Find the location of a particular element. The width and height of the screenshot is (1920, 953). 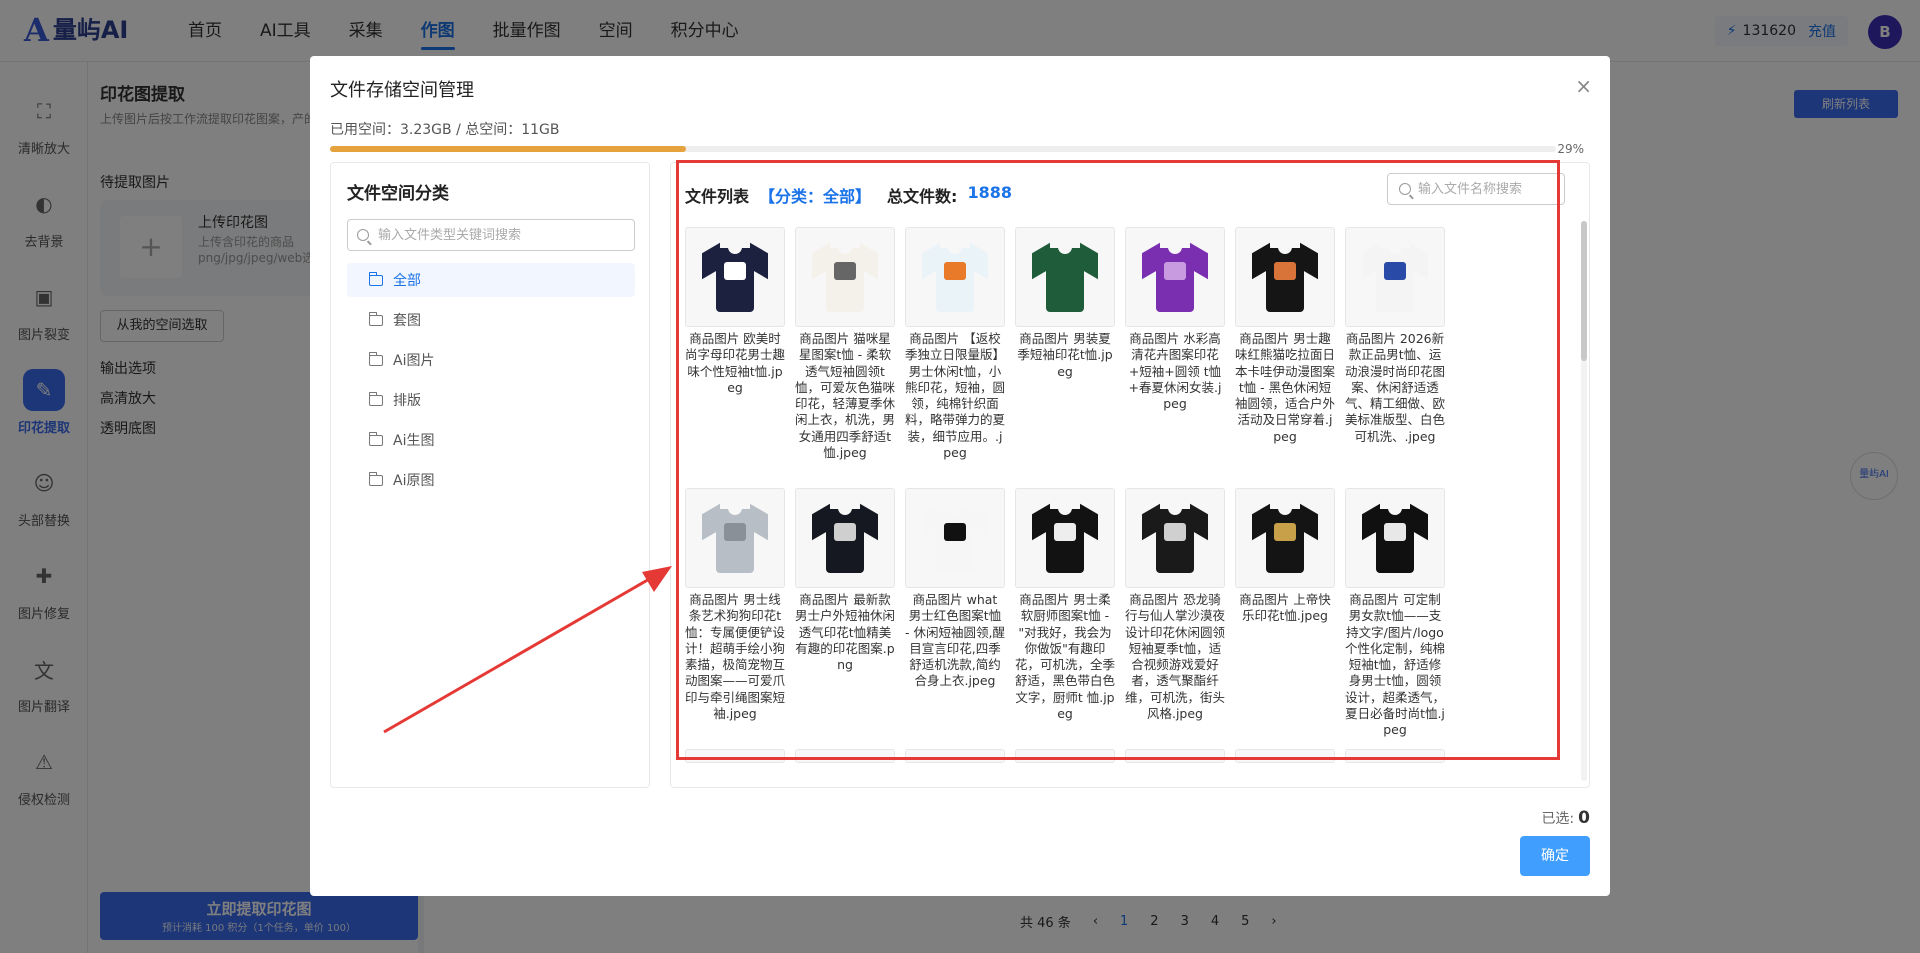

annotation-arrow is located at coordinates (527, 650).